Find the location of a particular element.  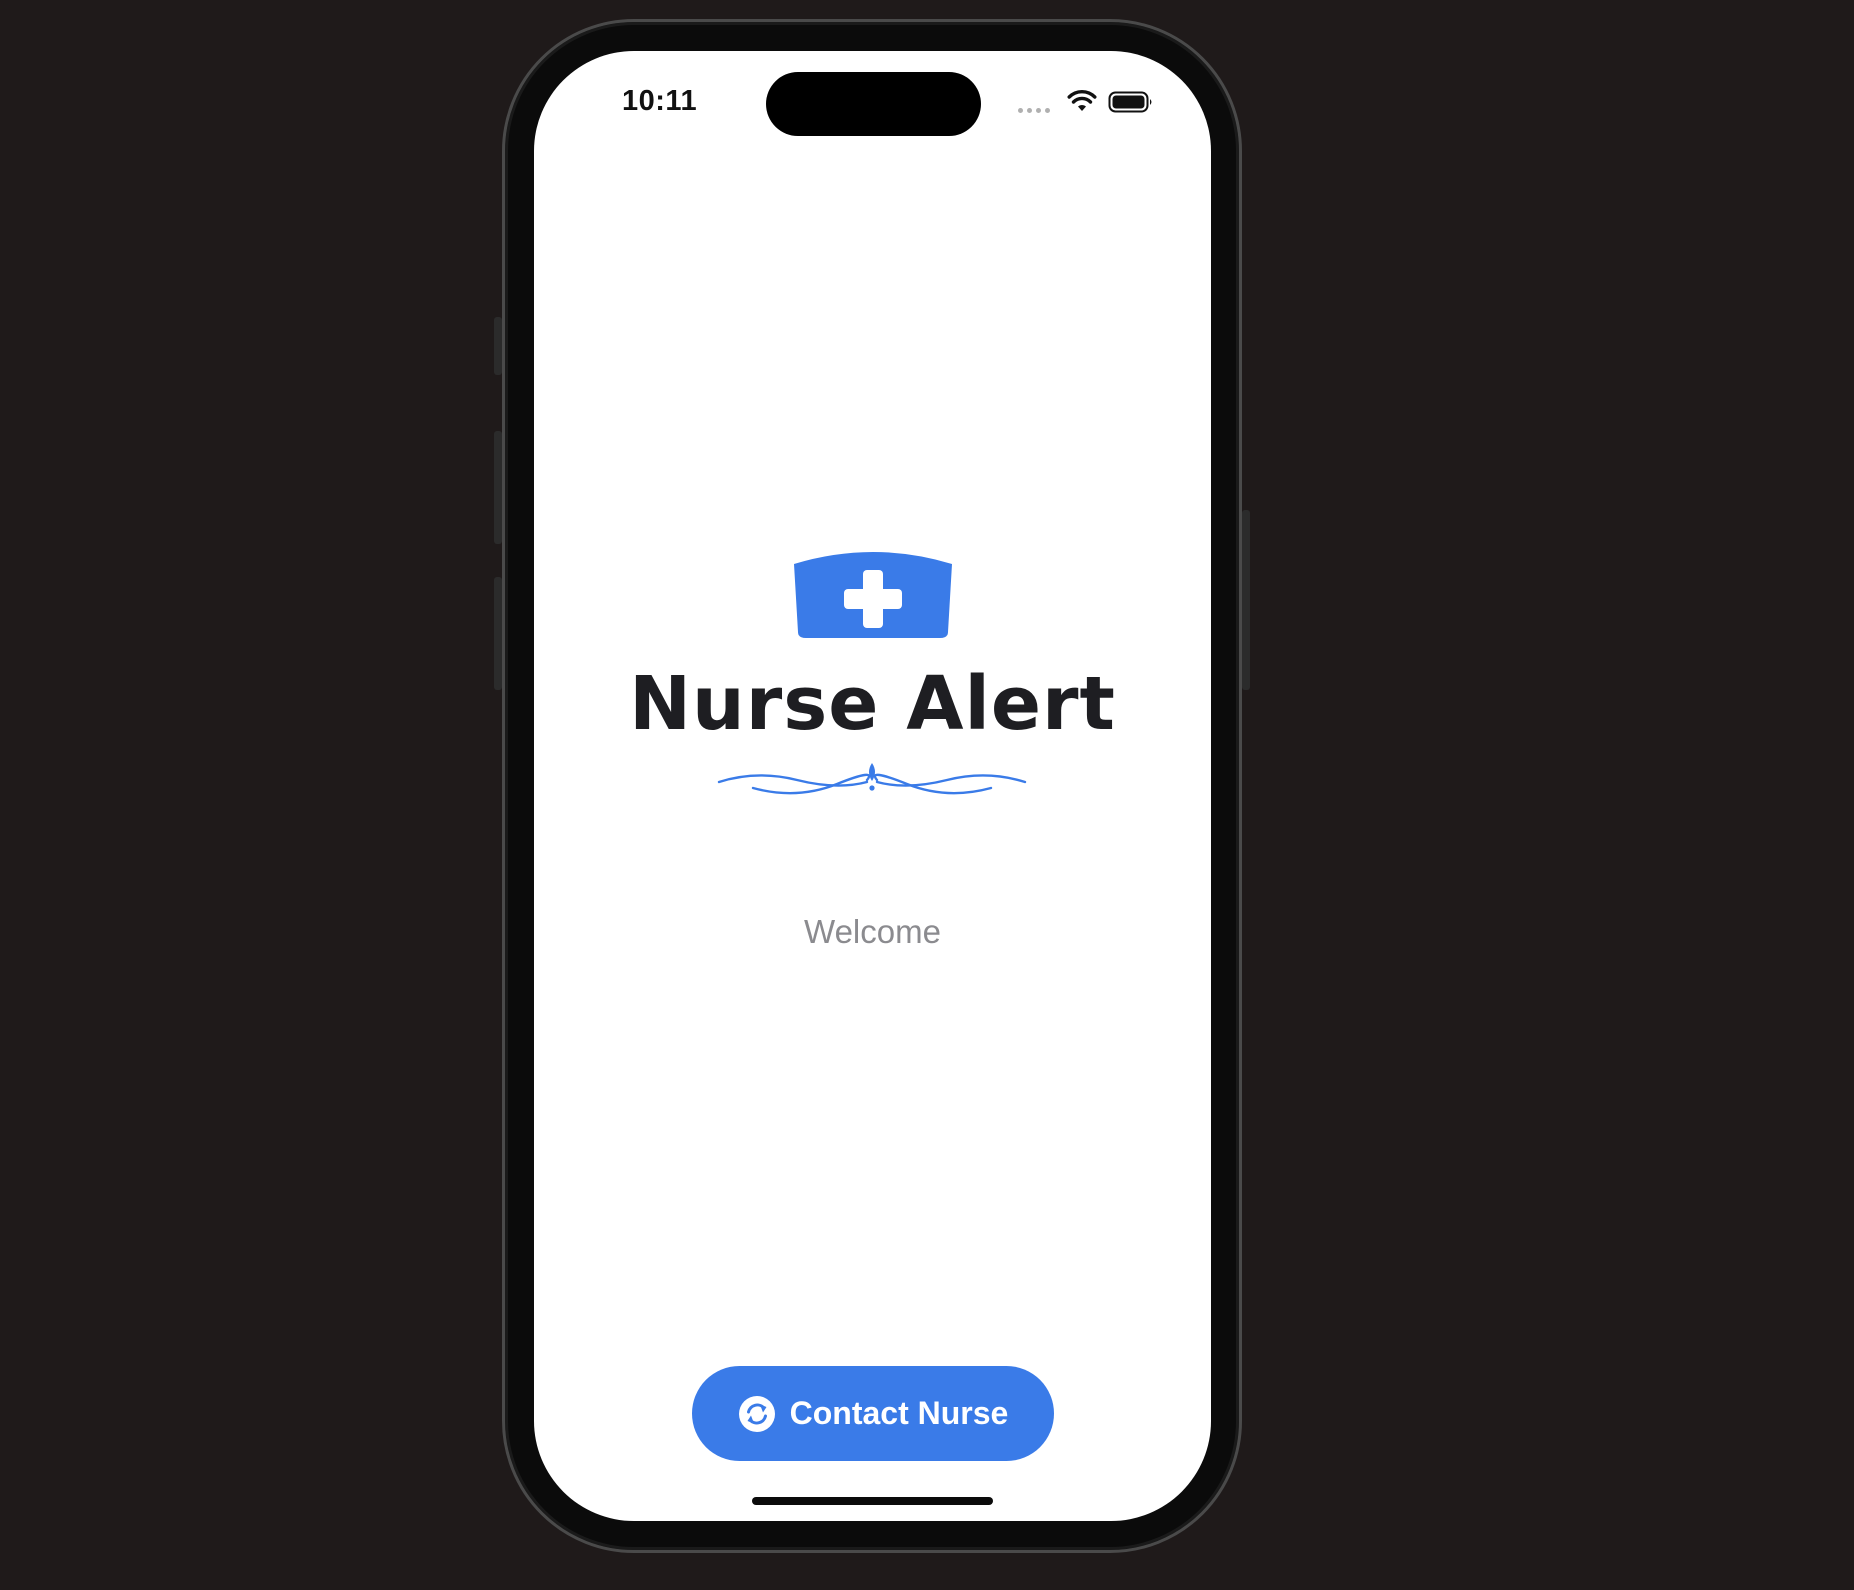

ornament-divider-icon is located at coordinates (872, 779).